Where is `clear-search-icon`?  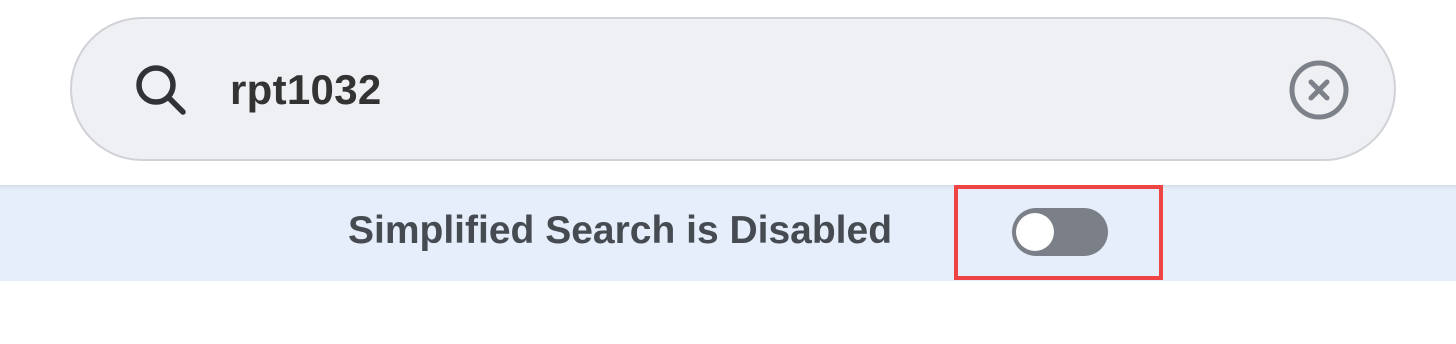
clear-search-icon is located at coordinates (1319, 90).